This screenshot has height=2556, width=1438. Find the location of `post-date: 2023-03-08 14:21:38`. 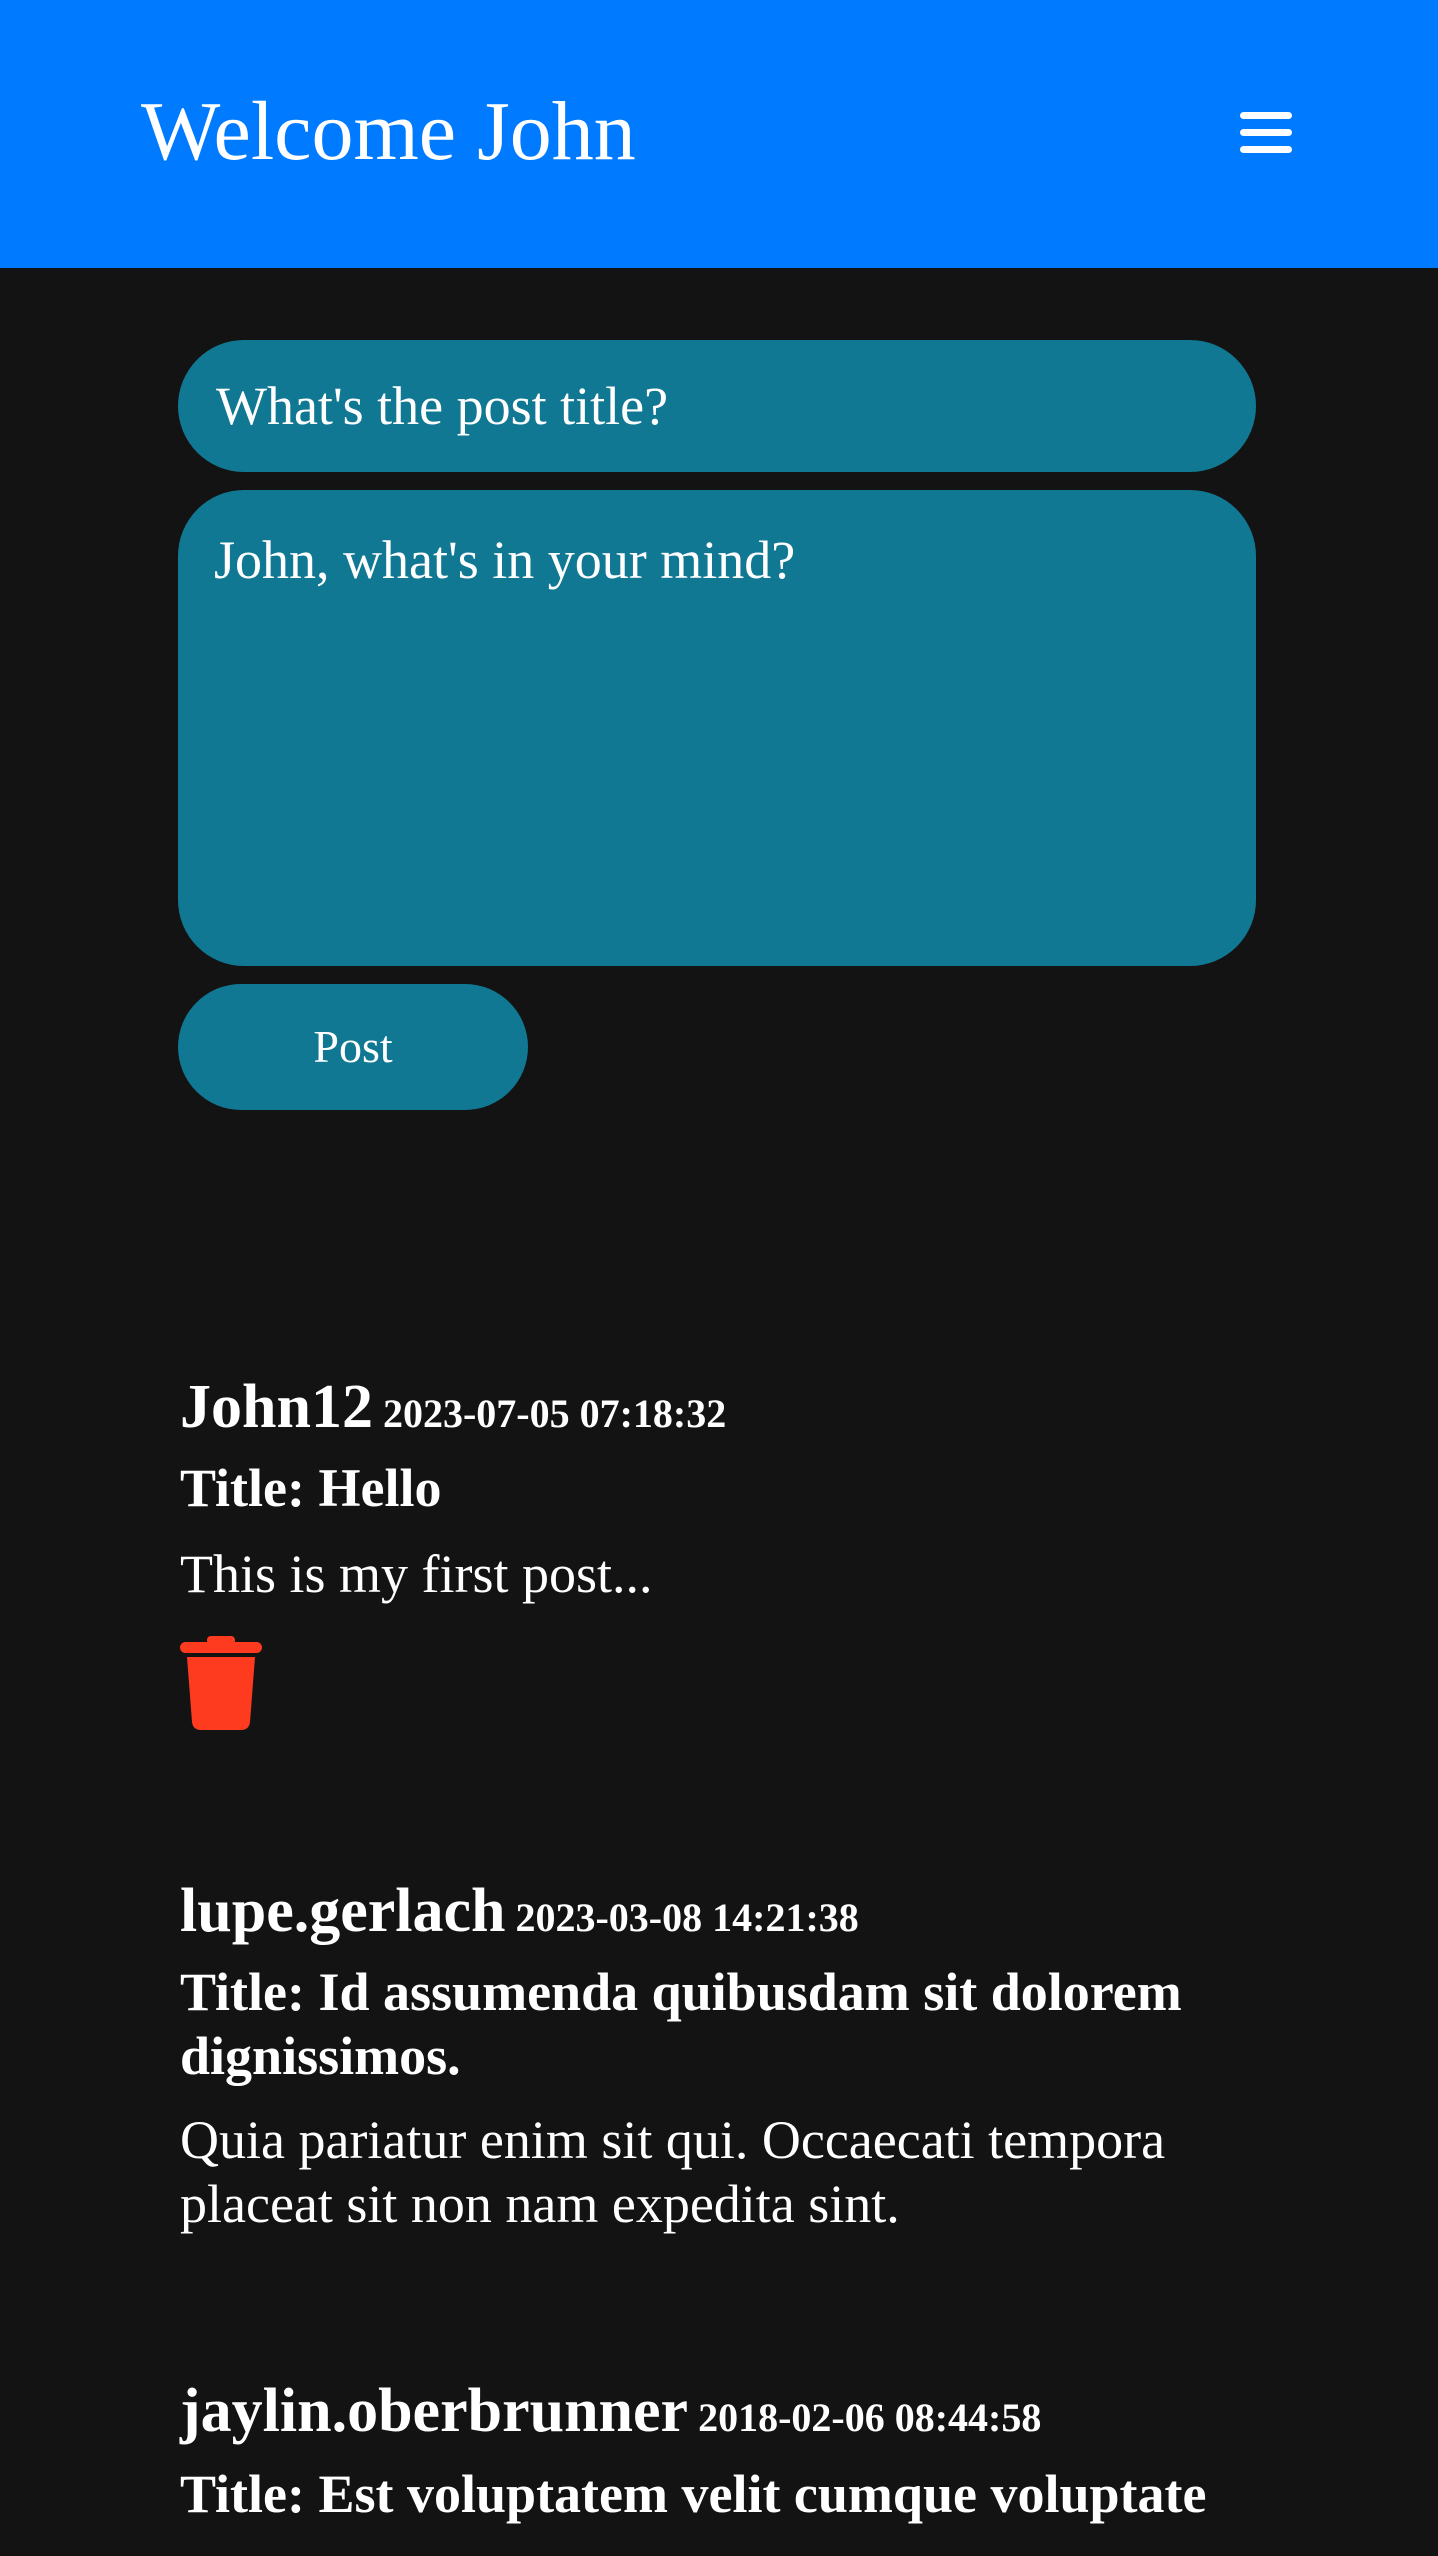

post-date: 2023-03-08 14:21:38 is located at coordinates (687, 1917).